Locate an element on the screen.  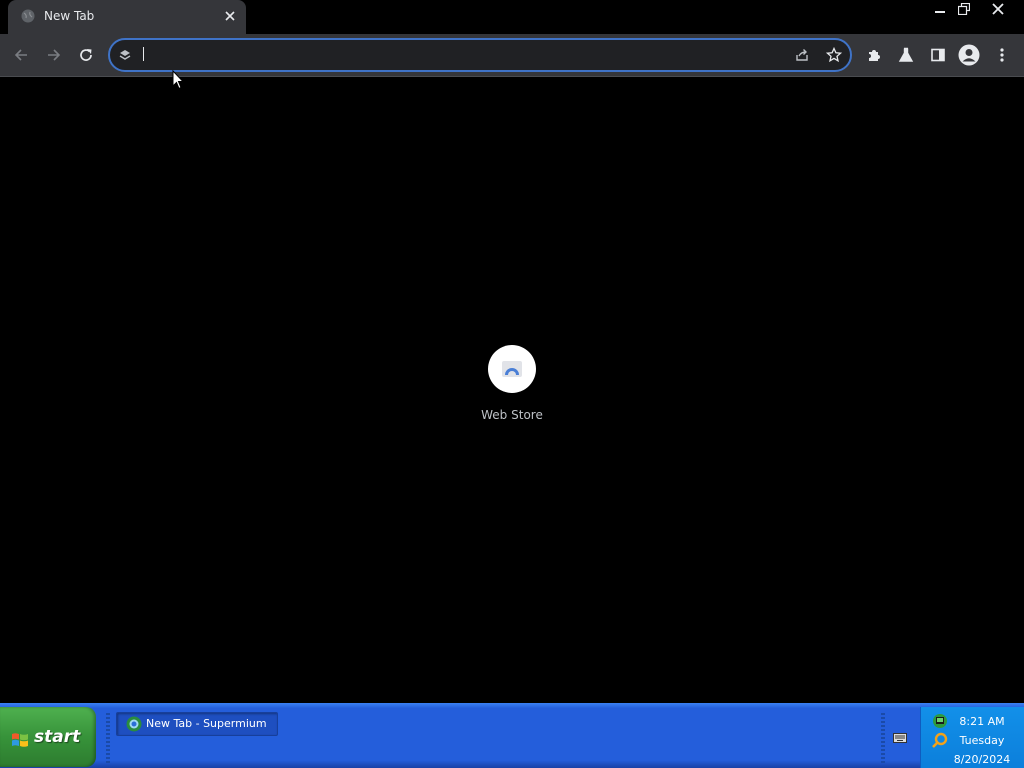
start-label: start is located at coordinates (57, 737).